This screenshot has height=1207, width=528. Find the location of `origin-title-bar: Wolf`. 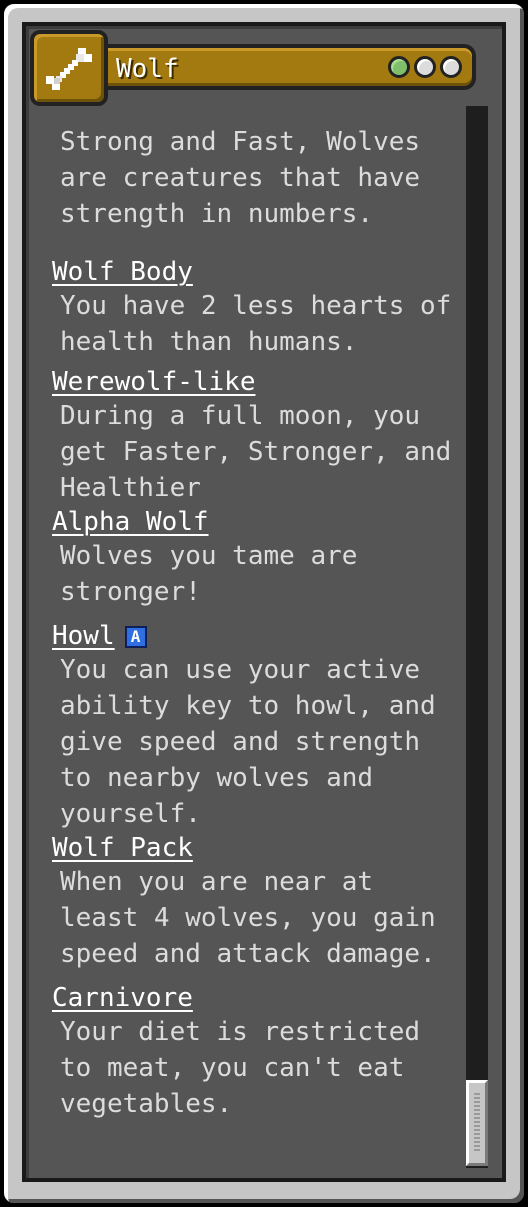

origin-title-bar: Wolf is located at coordinates (288, 67).